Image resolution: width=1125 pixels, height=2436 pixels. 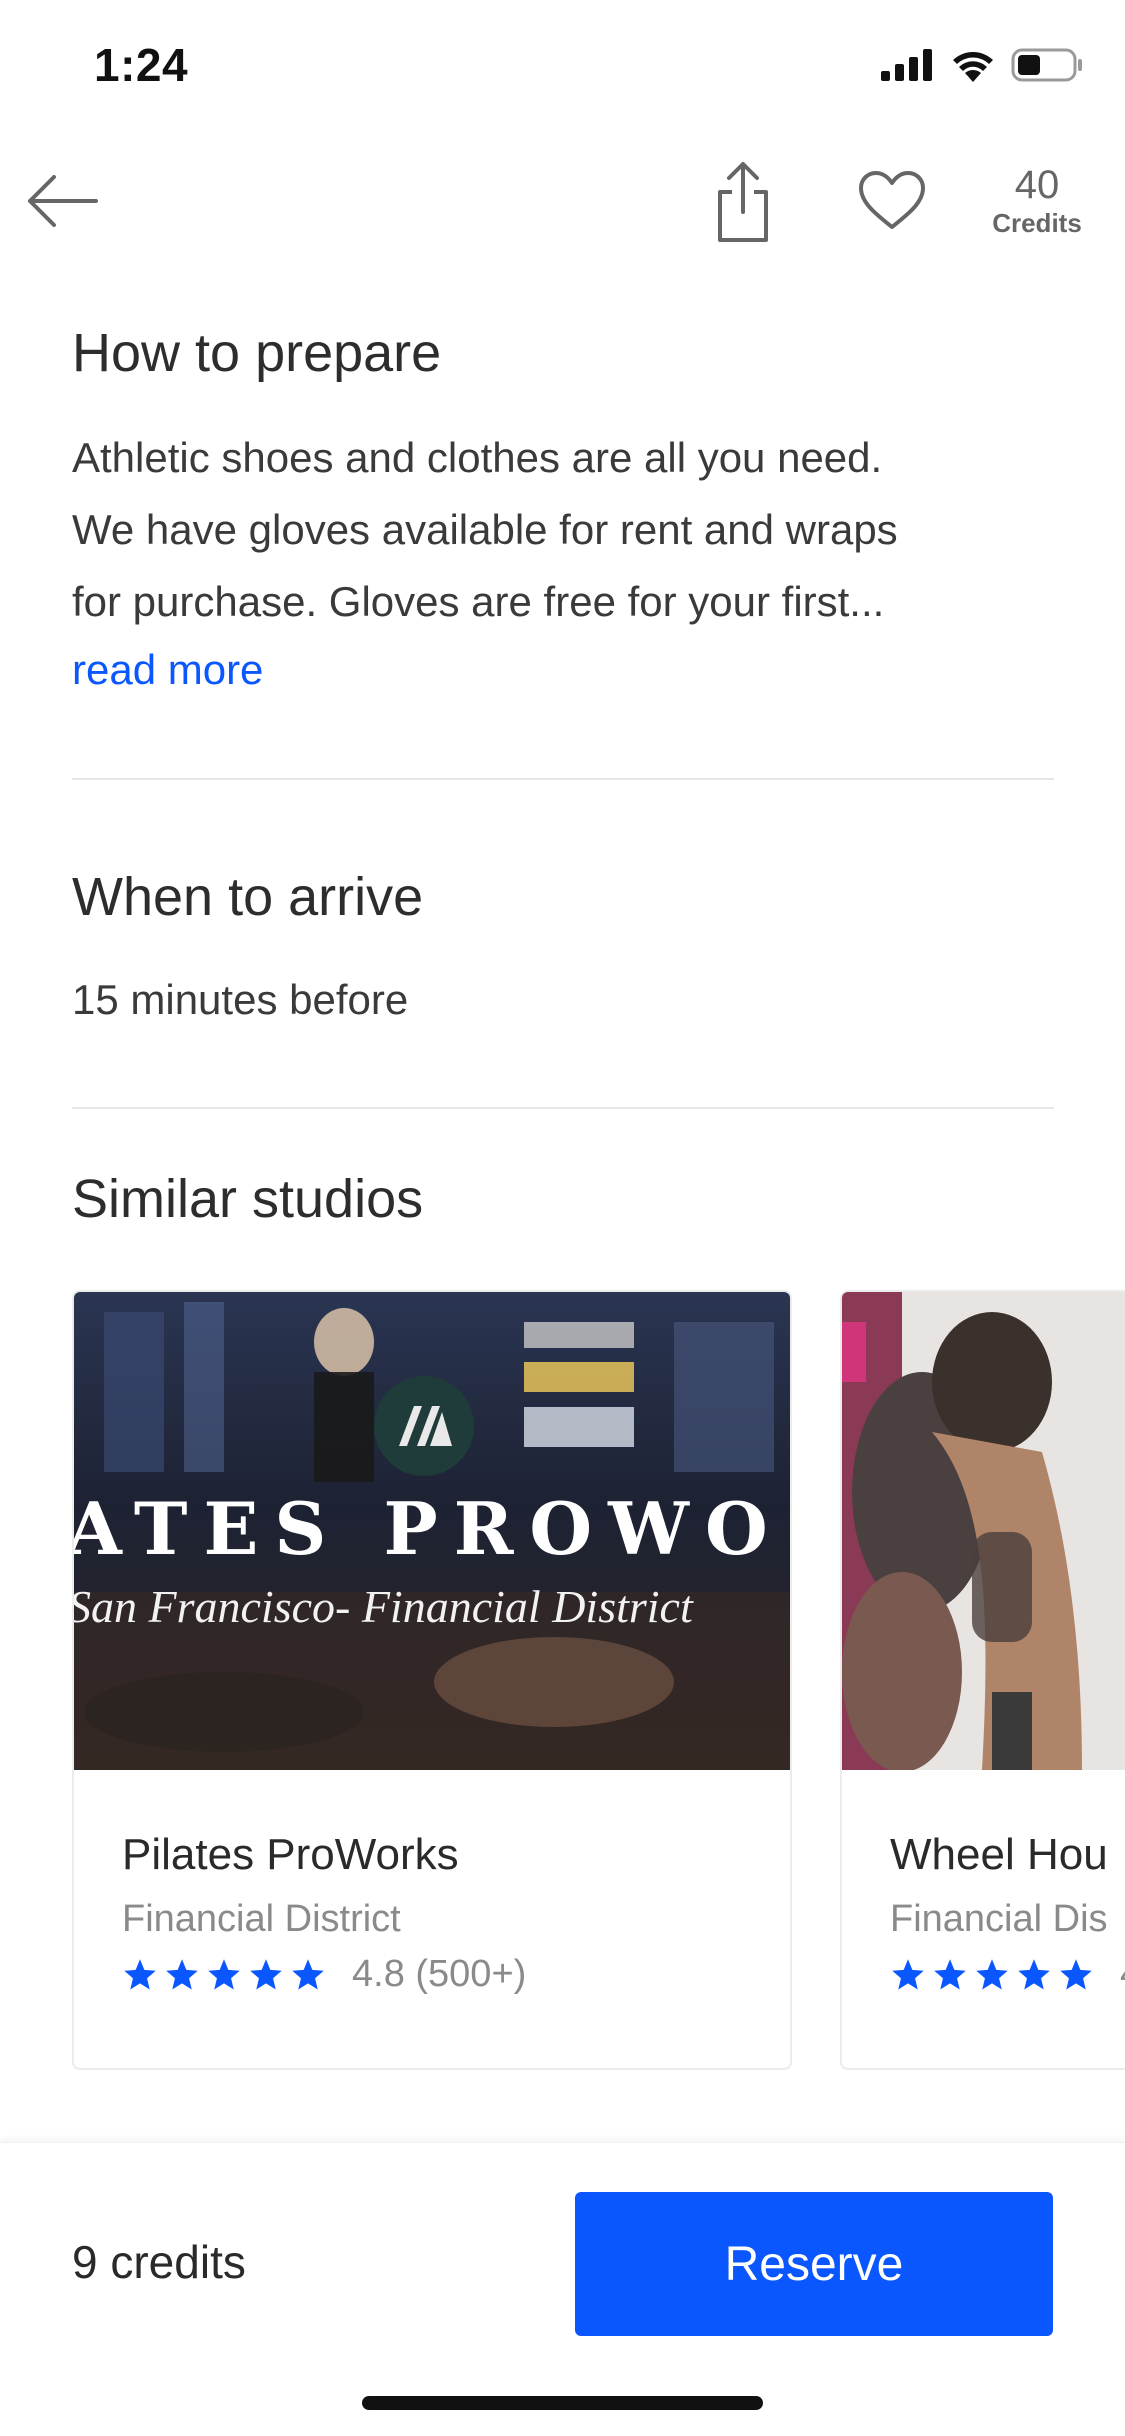 I want to click on share-icon, so click(x=743, y=202).